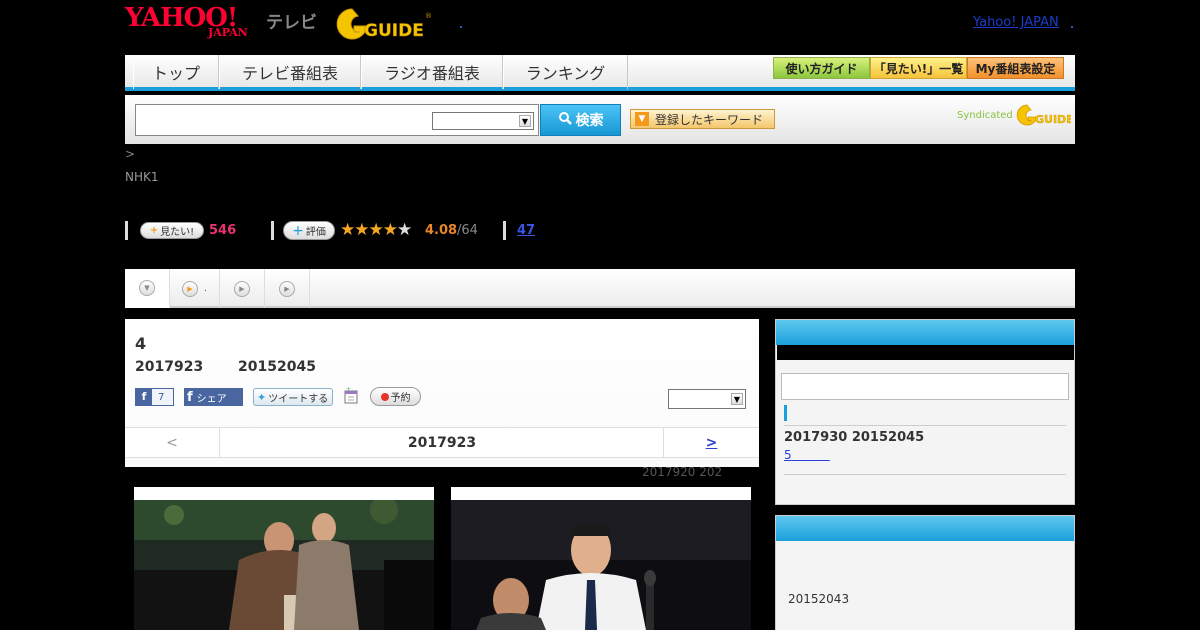 This screenshot has height=630, width=1200. I want to click on gguide-small-logo-icon: GUIDE, so click(1043, 115).